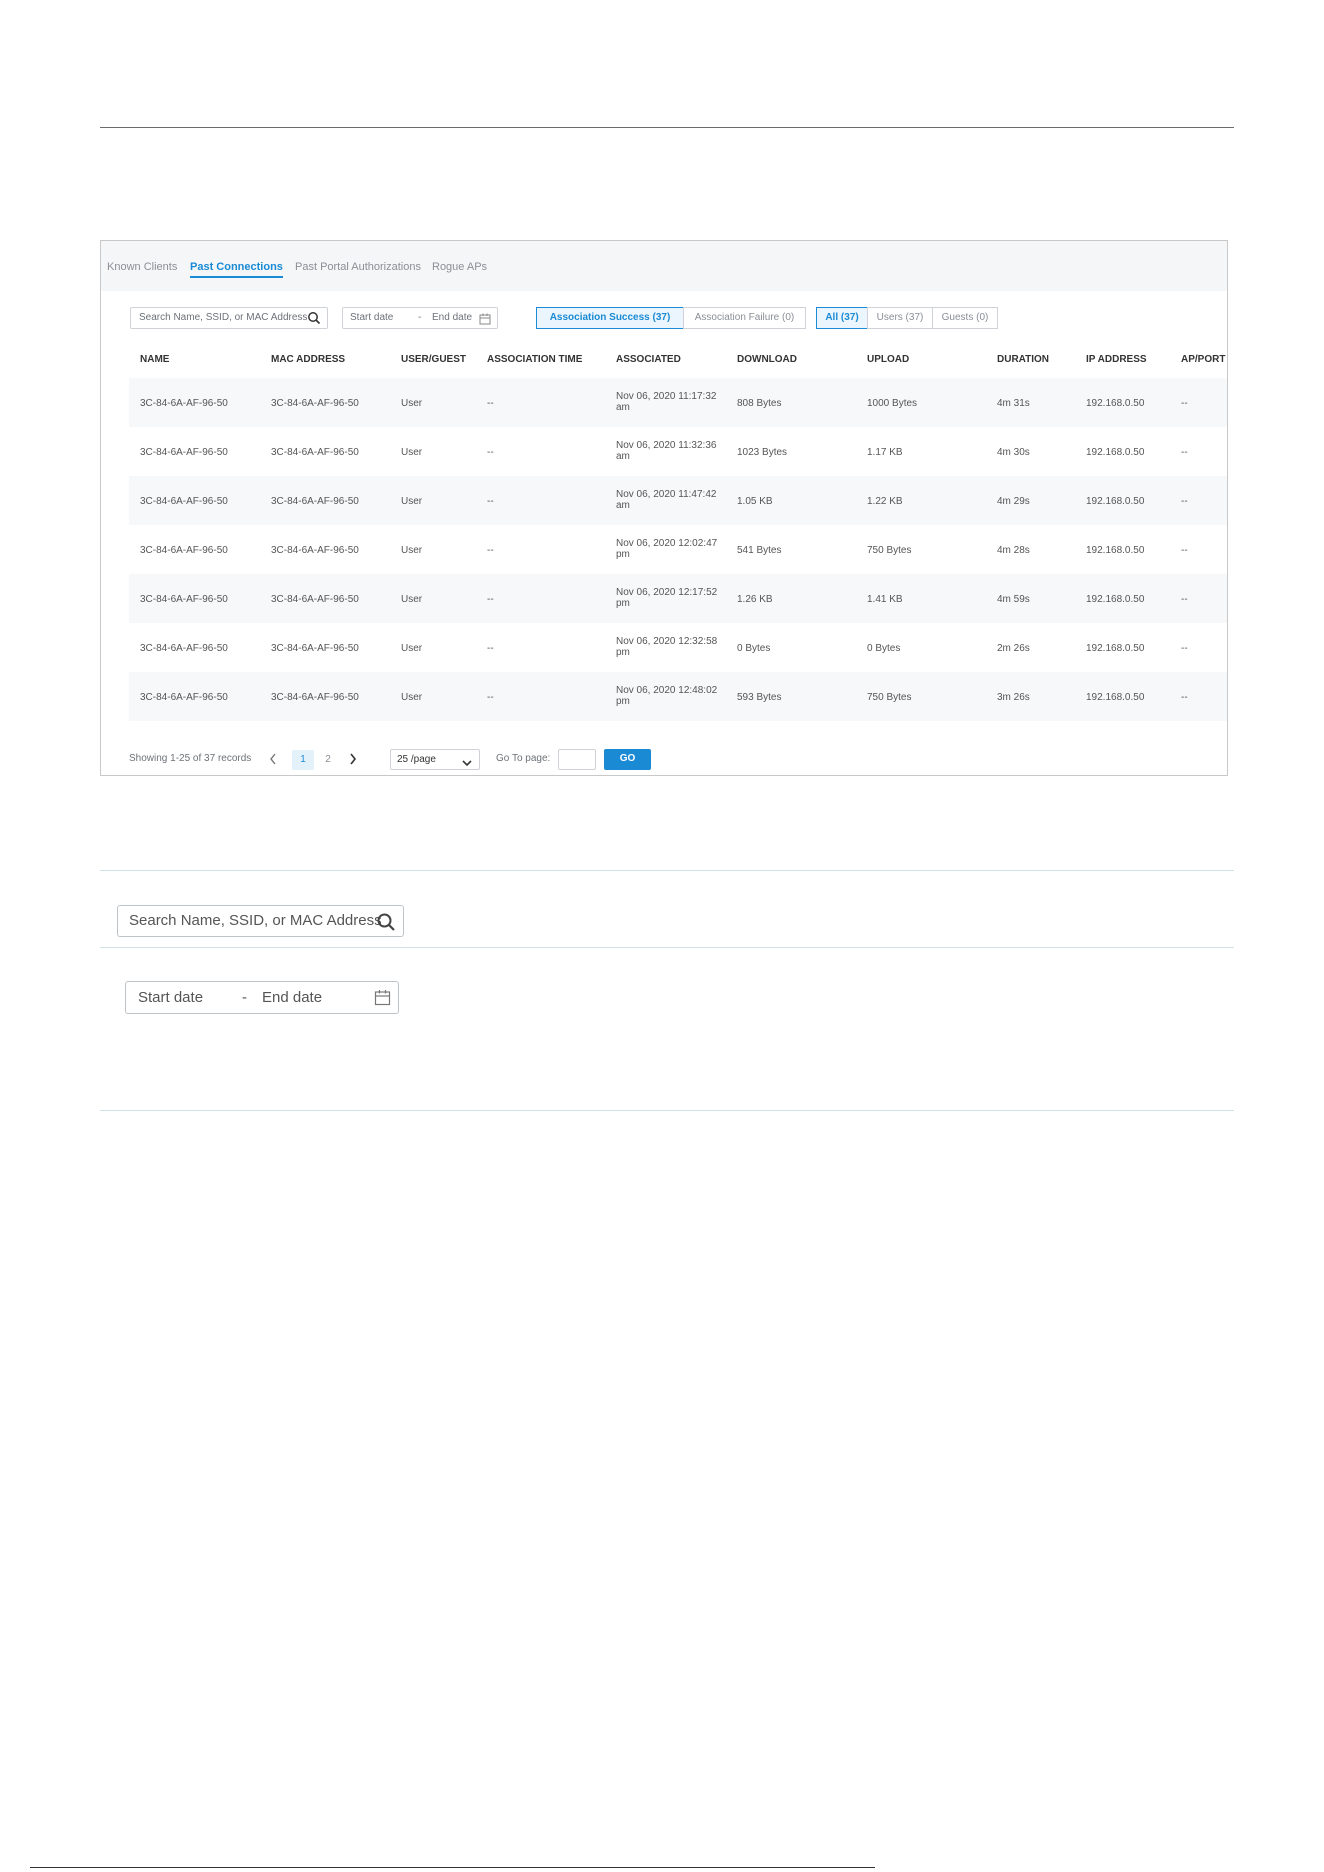  What do you see at coordinates (328, 760) in the screenshot?
I see `page-2-button: 2` at bounding box center [328, 760].